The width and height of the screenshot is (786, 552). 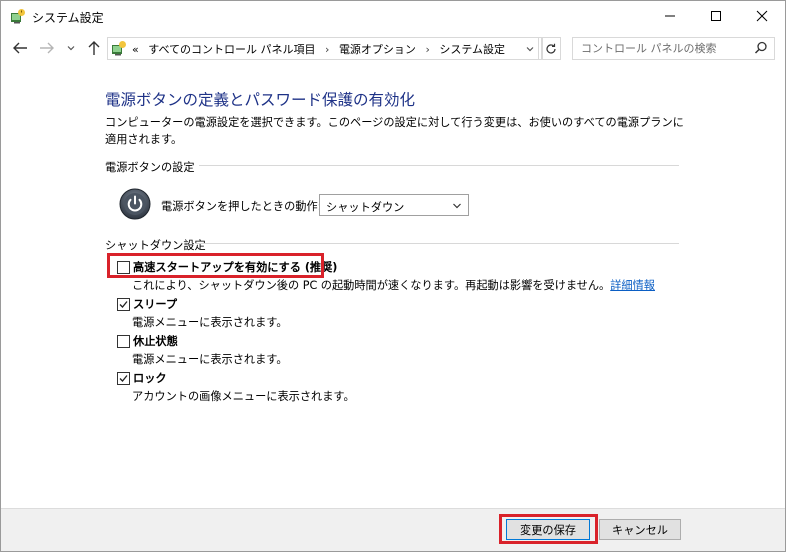 I want to click on address-bar: « すべてのコントロール パネル項目 › 電源オプション › システム設定, so click(x=325, y=48).